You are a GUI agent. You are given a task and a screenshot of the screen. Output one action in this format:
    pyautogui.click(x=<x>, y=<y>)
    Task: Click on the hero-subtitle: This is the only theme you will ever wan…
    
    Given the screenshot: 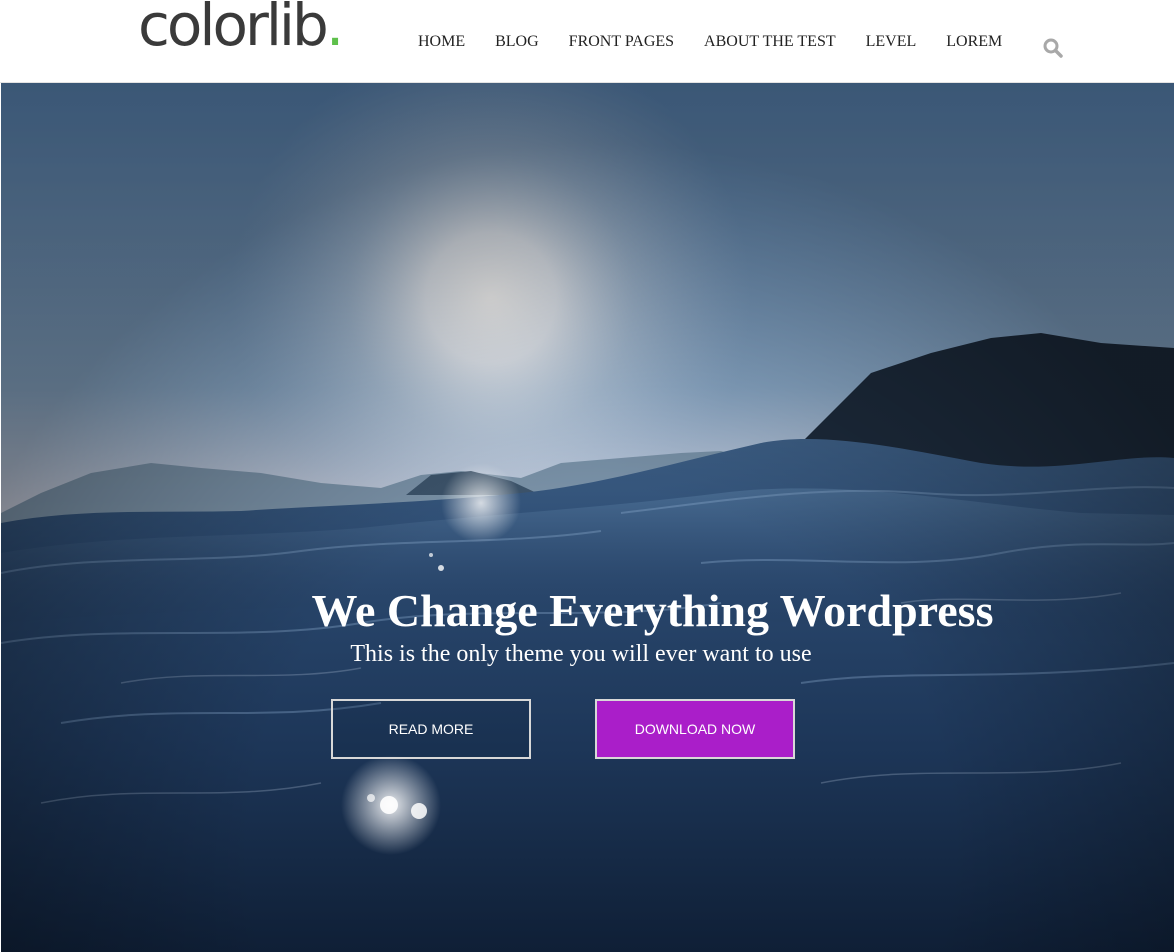 What is the action you would take?
    pyautogui.click(x=581, y=654)
    